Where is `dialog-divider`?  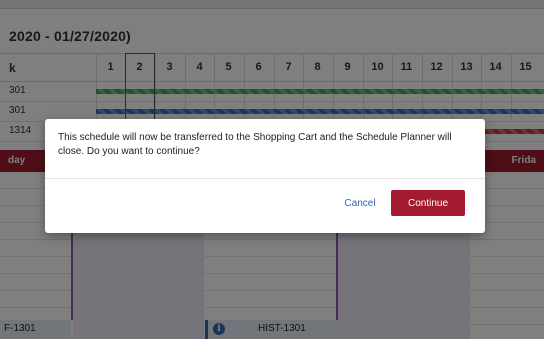 dialog-divider is located at coordinates (265, 178).